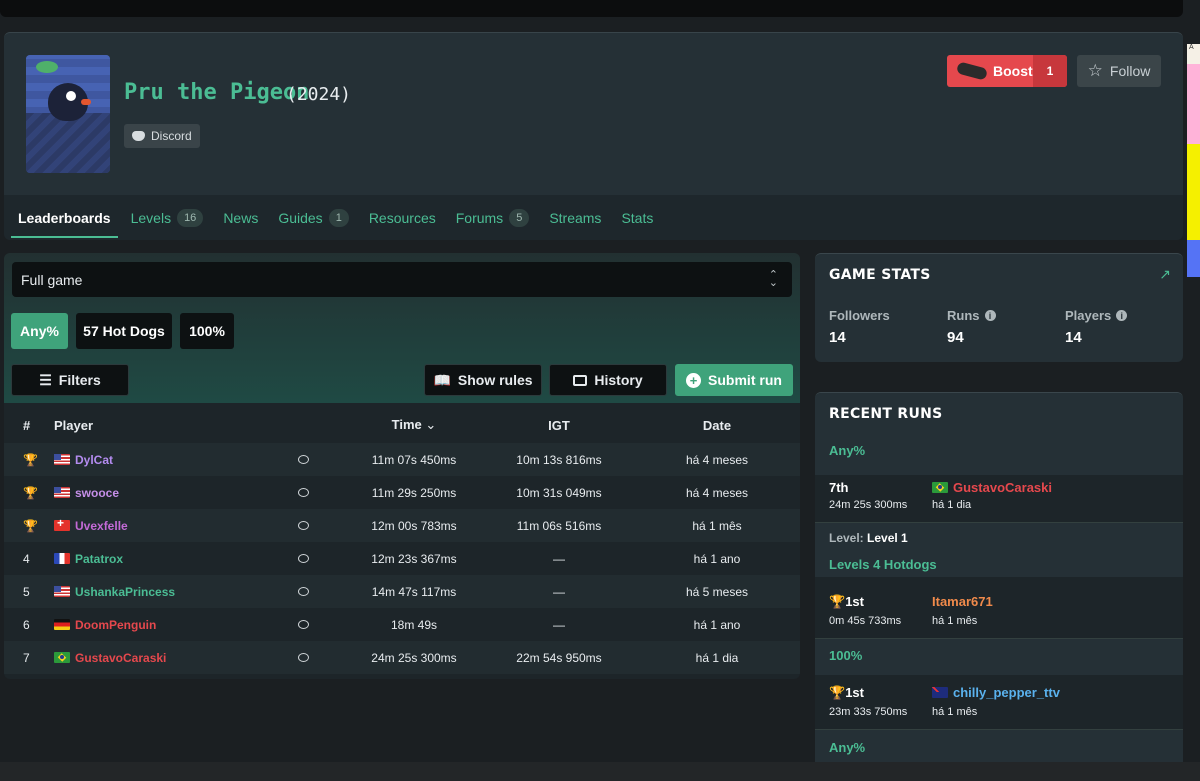 The width and height of the screenshot is (1200, 781). What do you see at coordinates (26, 657) in the screenshot?
I see `rank-cell: 7` at bounding box center [26, 657].